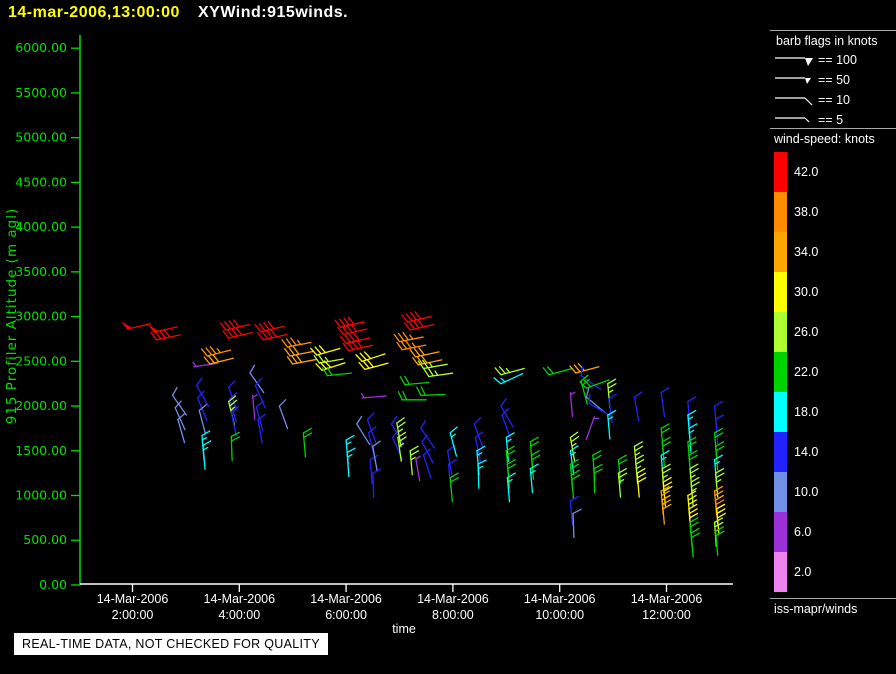 The width and height of the screenshot is (896, 674). Describe the element at coordinates (41, 495) in the screenshot. I see `y-tick-label: 1000.00` at that location.